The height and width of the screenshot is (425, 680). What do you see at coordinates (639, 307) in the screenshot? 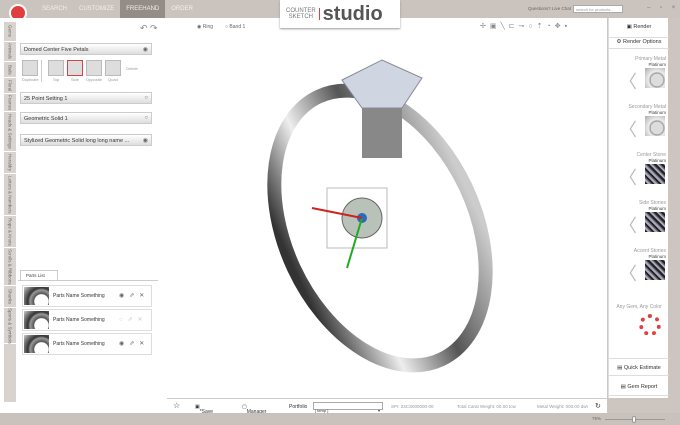
I see `any-gem-label: Any Gem, Any Color` at bounding box center [639, 307].